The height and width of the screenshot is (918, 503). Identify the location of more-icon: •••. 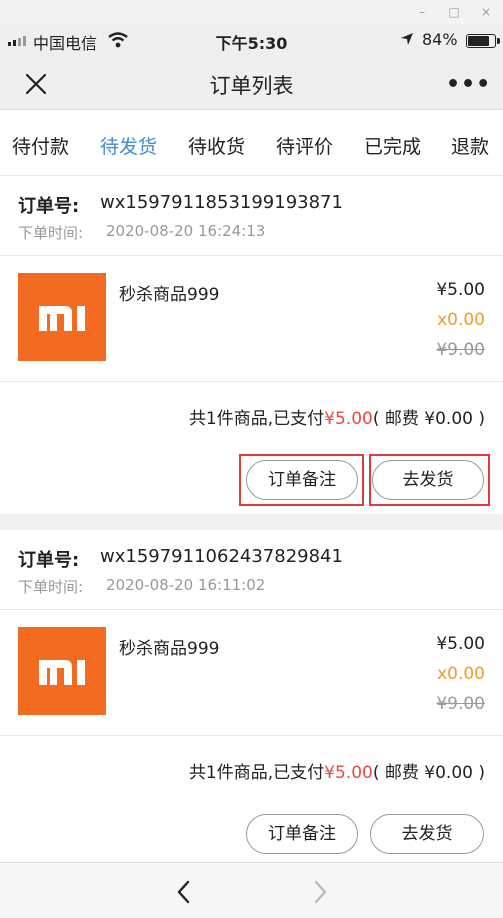
(468, 84).